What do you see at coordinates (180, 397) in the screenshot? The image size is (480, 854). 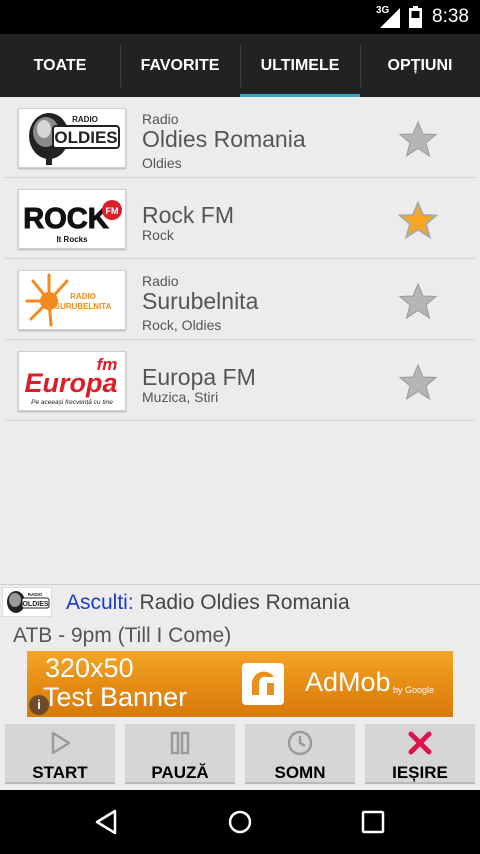 I see `station-genres: Muzica, Stiri` at bounding box center [180, 397].